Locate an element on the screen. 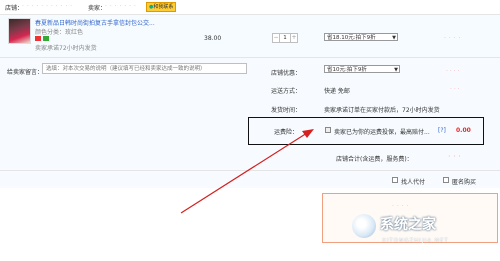 The height and width of the screenshot is (261, 500). insurance-checkbox is located at coordinates (328, 130).